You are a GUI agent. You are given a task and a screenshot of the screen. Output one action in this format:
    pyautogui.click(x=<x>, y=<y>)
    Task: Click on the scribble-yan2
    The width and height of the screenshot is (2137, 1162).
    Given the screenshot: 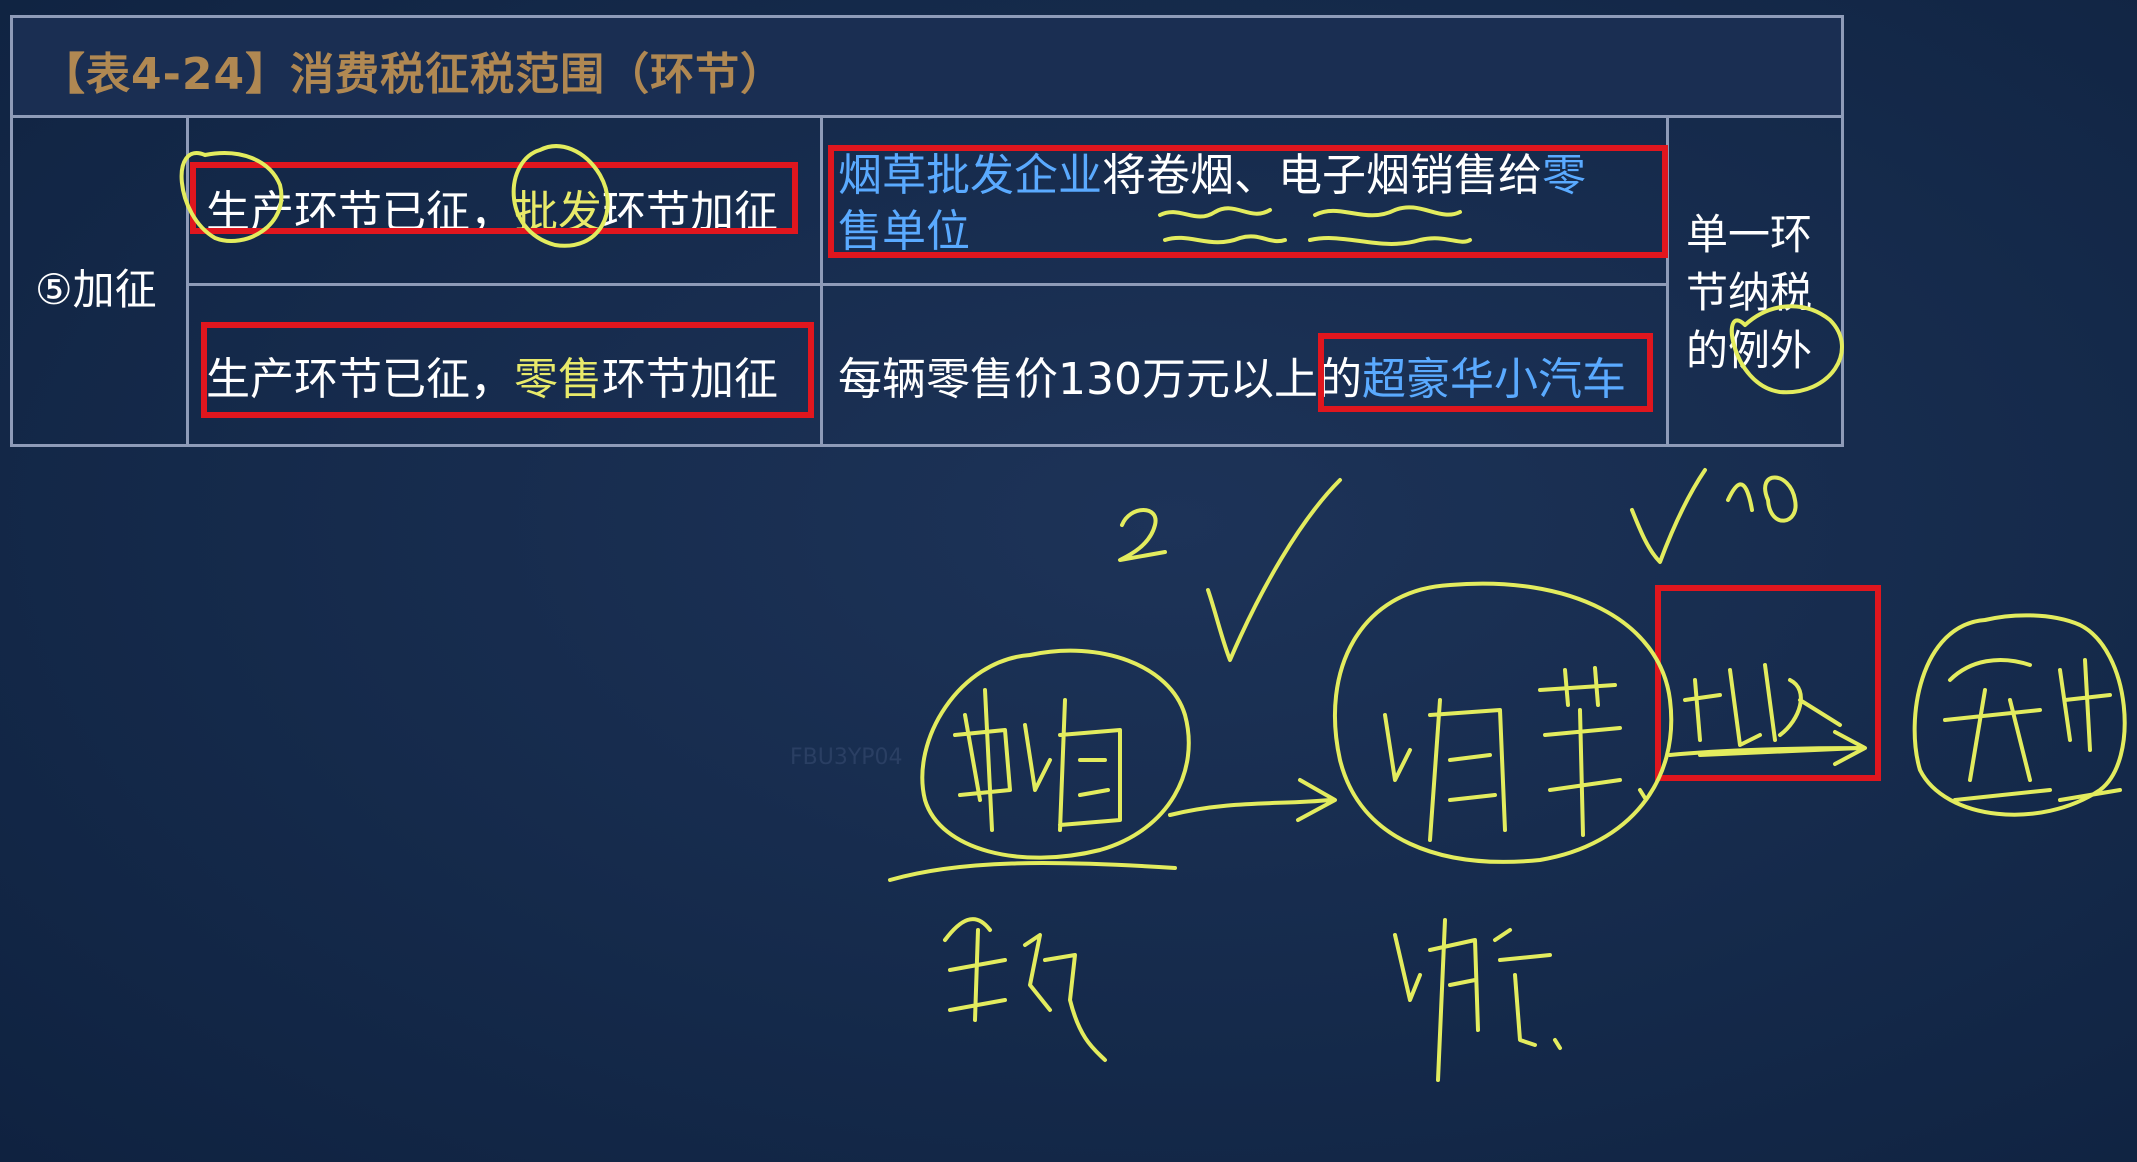 What is the action you would take?
    pyautogui.click(x=1445, y=770)
    